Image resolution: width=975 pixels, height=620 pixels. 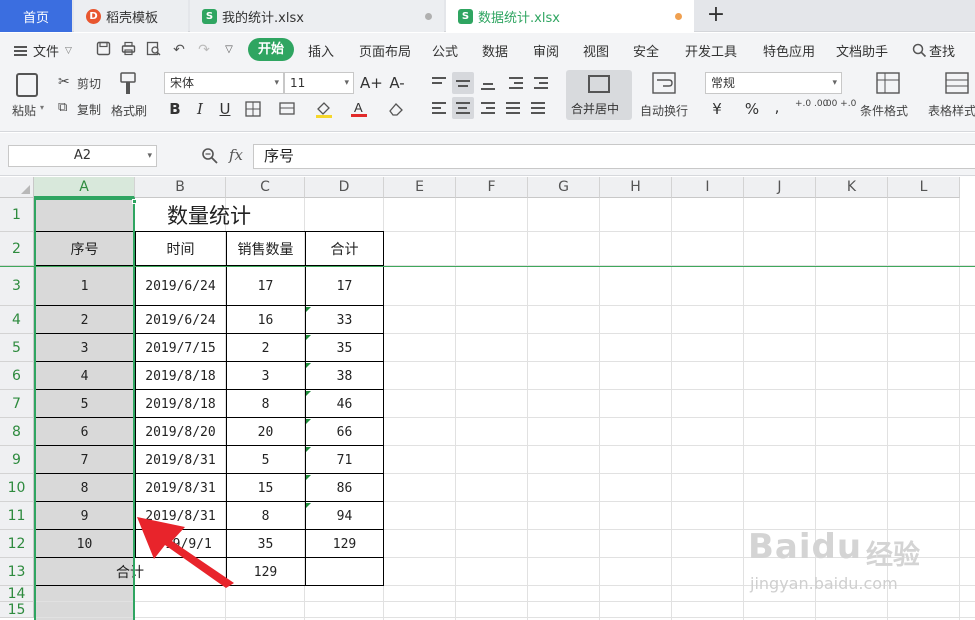 What do you see at coordinates (344, 404) in the screenshot?
I see `data-cell: 46` at bounding box center [344, 404].